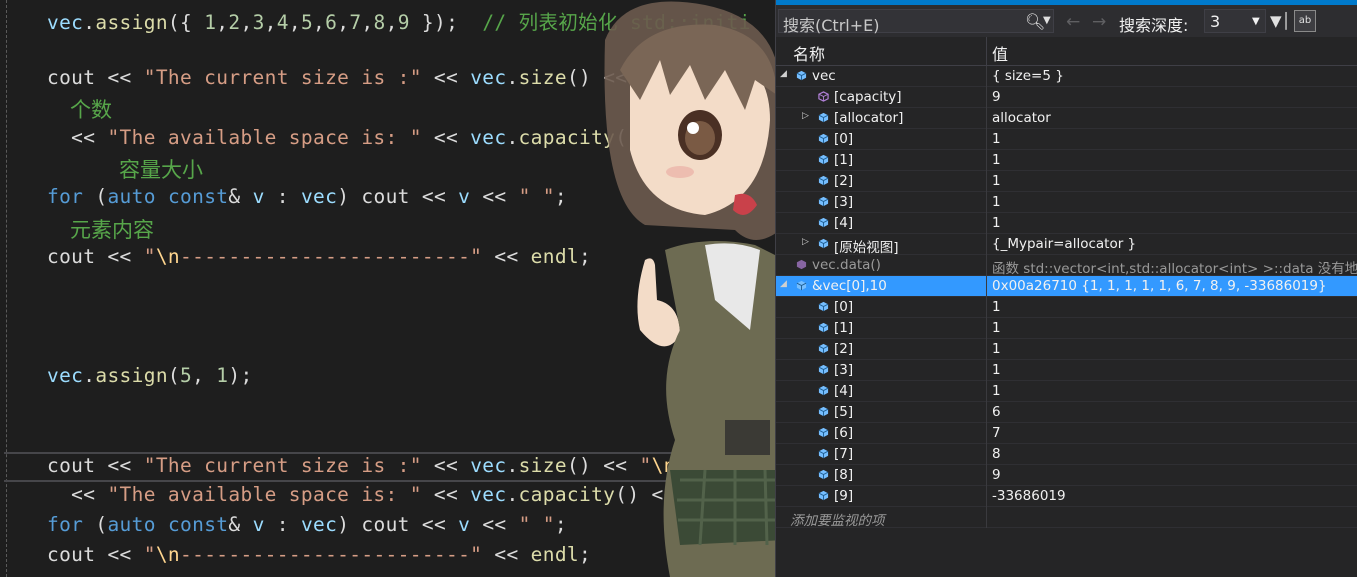  What do you see at coordinates (868, 97) in the screenshot?
I see `watch-name: [capacity]` at bounding box center [868, 97].